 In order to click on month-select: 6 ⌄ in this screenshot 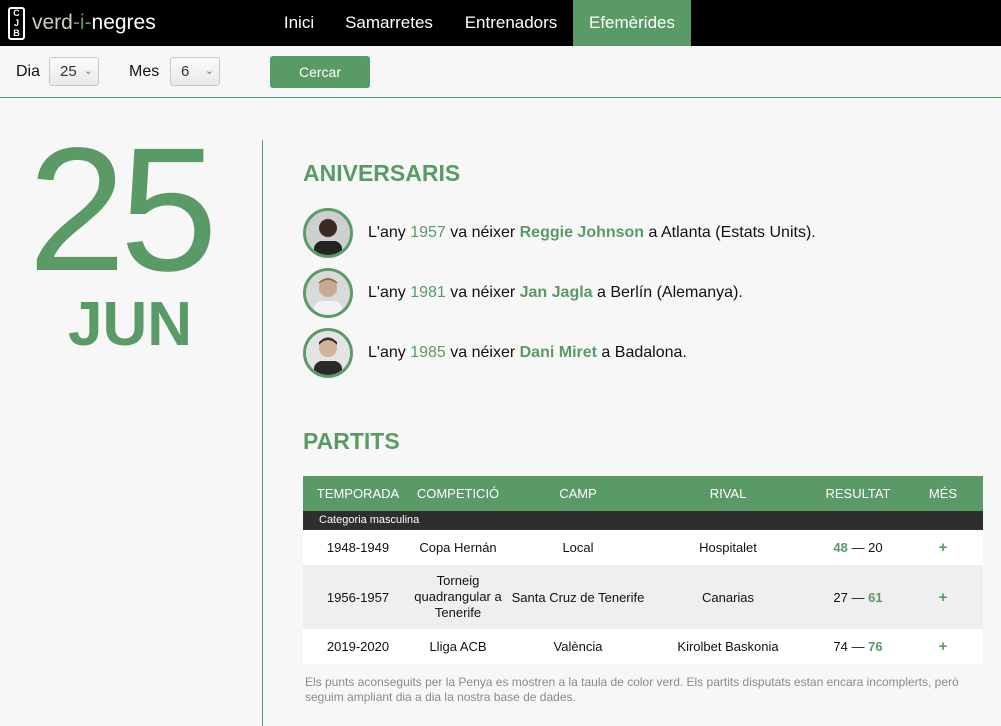, I will do `click(195, 71)`.